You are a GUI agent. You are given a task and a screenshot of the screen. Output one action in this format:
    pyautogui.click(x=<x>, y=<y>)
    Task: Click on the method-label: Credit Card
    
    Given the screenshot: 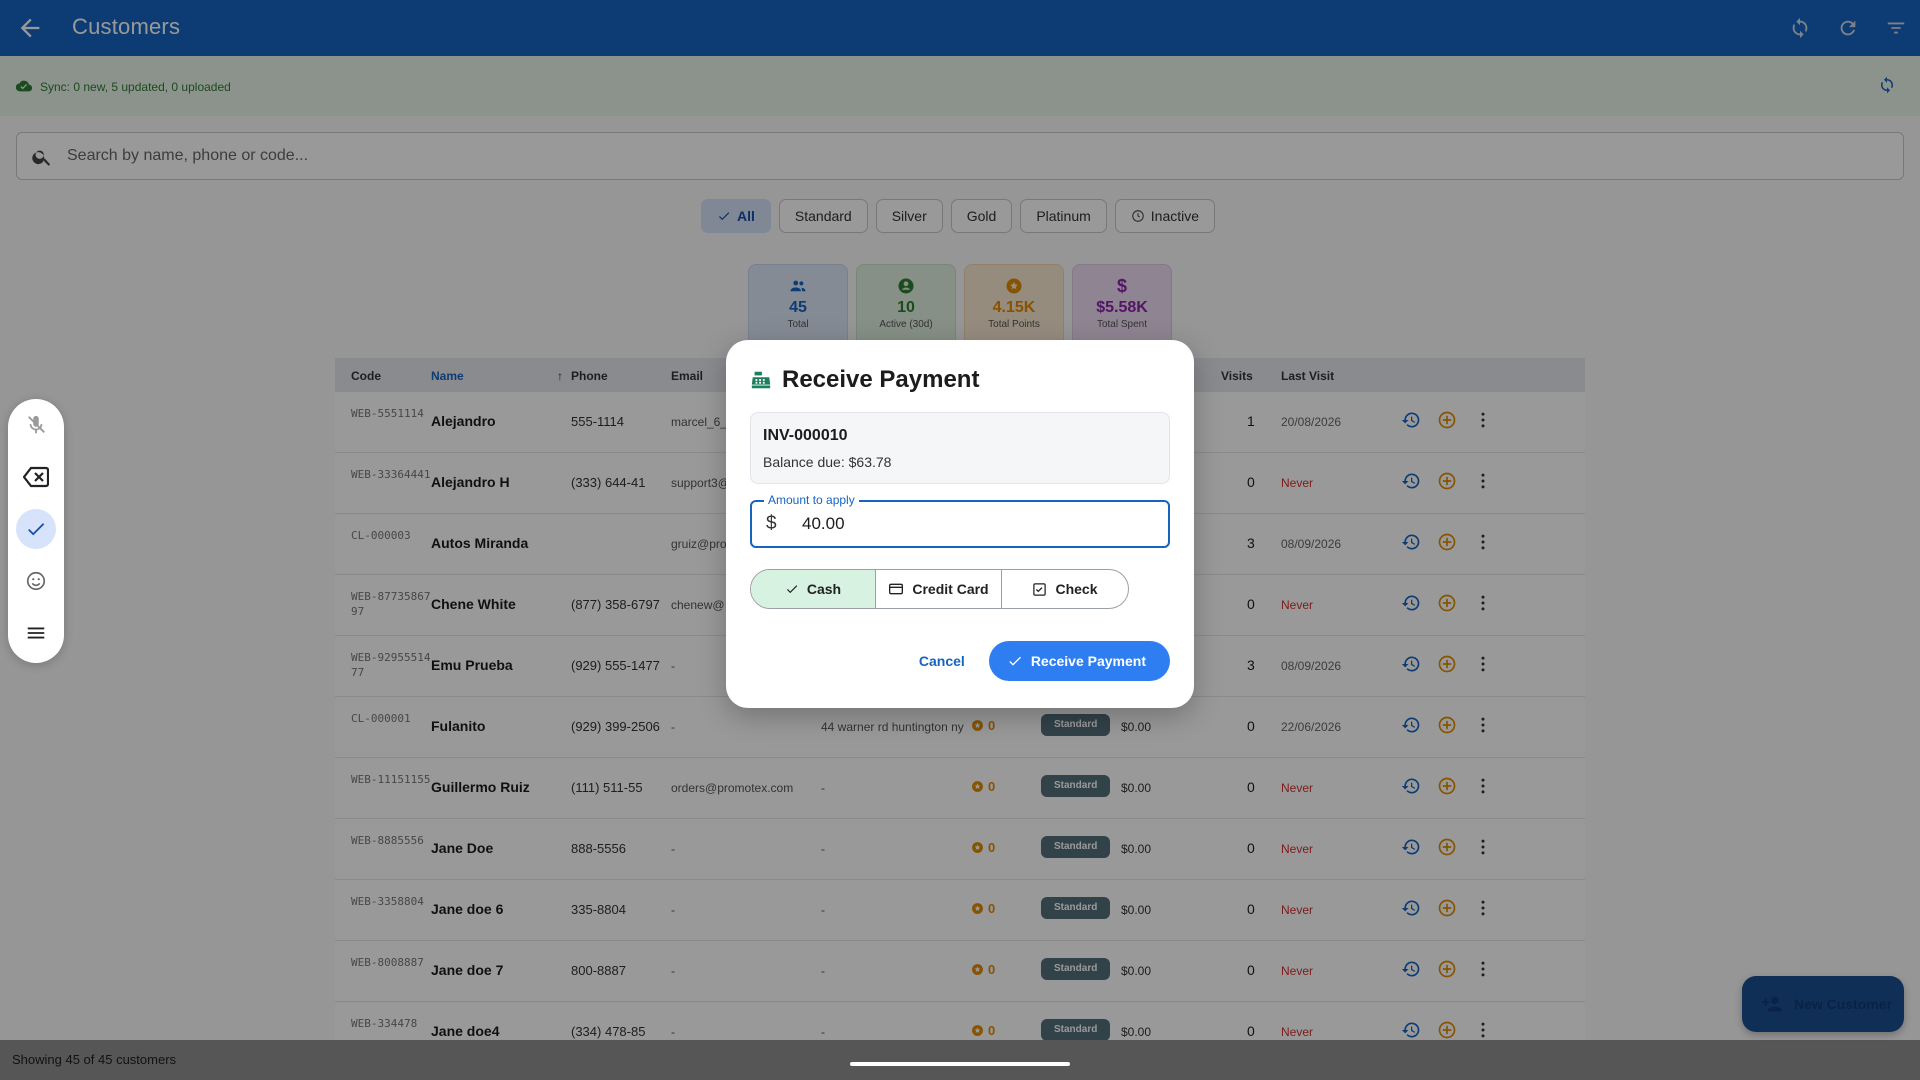 What is the action you would take?
    pyautogui.click(x=950, y=589)
    